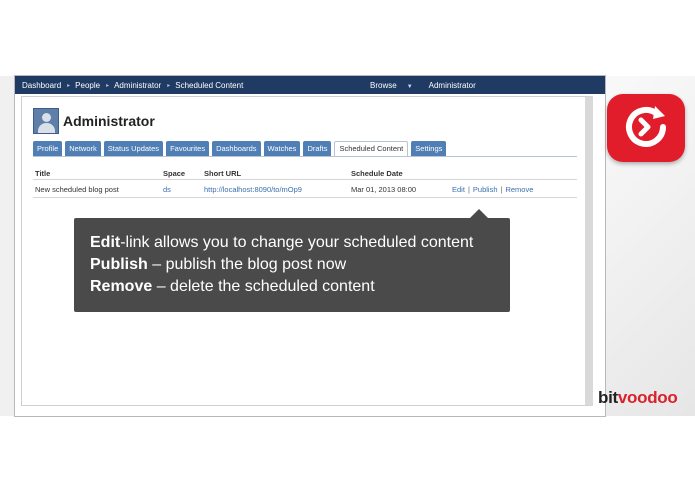 The image size is (695, 494). What do you see at coordinates (87, 85) in the screenshot?
I see `nav-people: People` at bounding box center [87, 85].